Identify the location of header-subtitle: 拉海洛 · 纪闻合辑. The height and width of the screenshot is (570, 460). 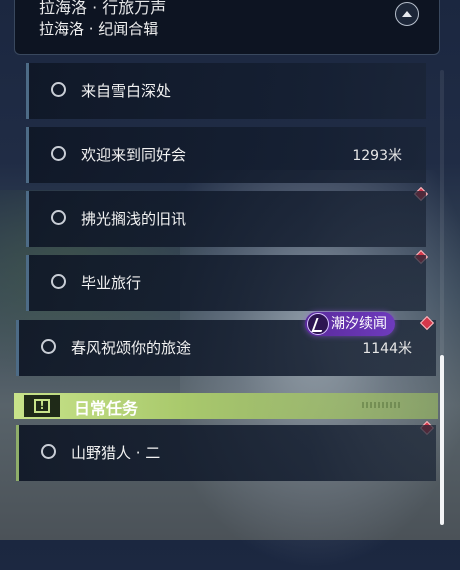
(99, 29).